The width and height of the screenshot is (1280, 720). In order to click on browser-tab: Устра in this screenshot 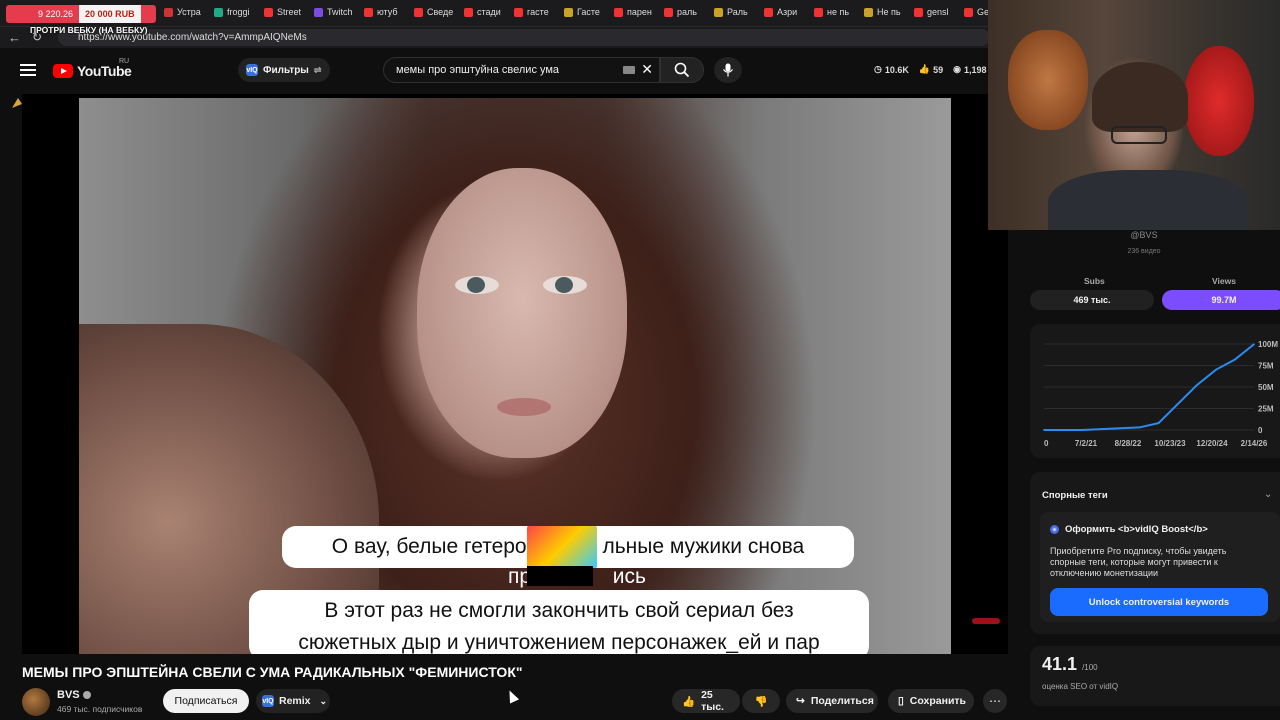, I will do `click(186, 12)`.